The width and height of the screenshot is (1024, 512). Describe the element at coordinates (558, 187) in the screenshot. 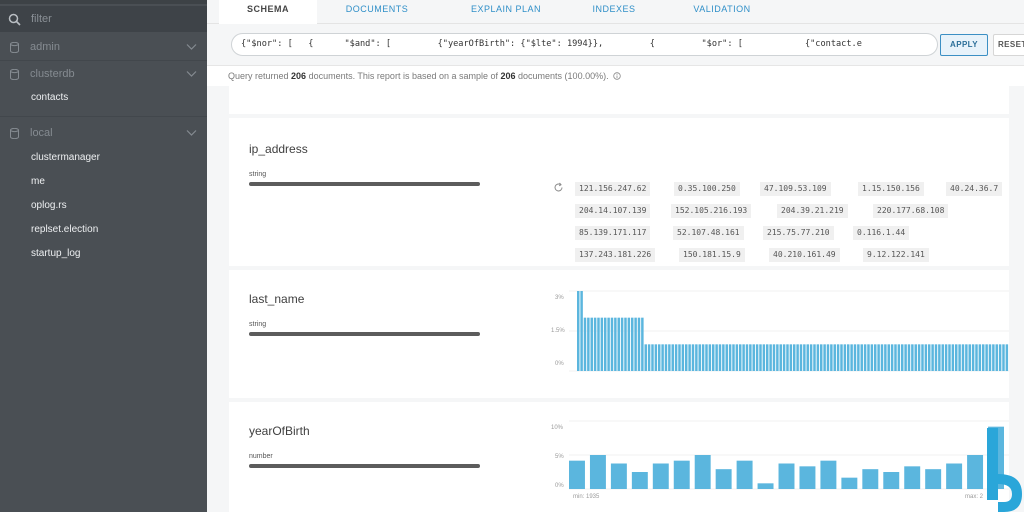

I see `refresh-icon` at that location.